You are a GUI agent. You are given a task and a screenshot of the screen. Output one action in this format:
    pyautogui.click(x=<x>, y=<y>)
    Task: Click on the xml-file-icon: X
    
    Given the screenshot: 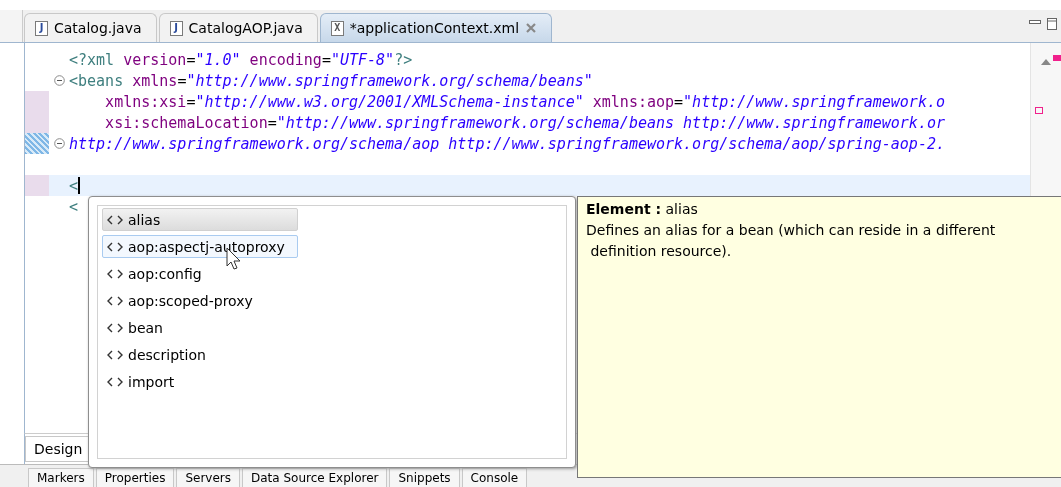 What is the action you would take?
    pyautogui.click(x=337, y=28)
    